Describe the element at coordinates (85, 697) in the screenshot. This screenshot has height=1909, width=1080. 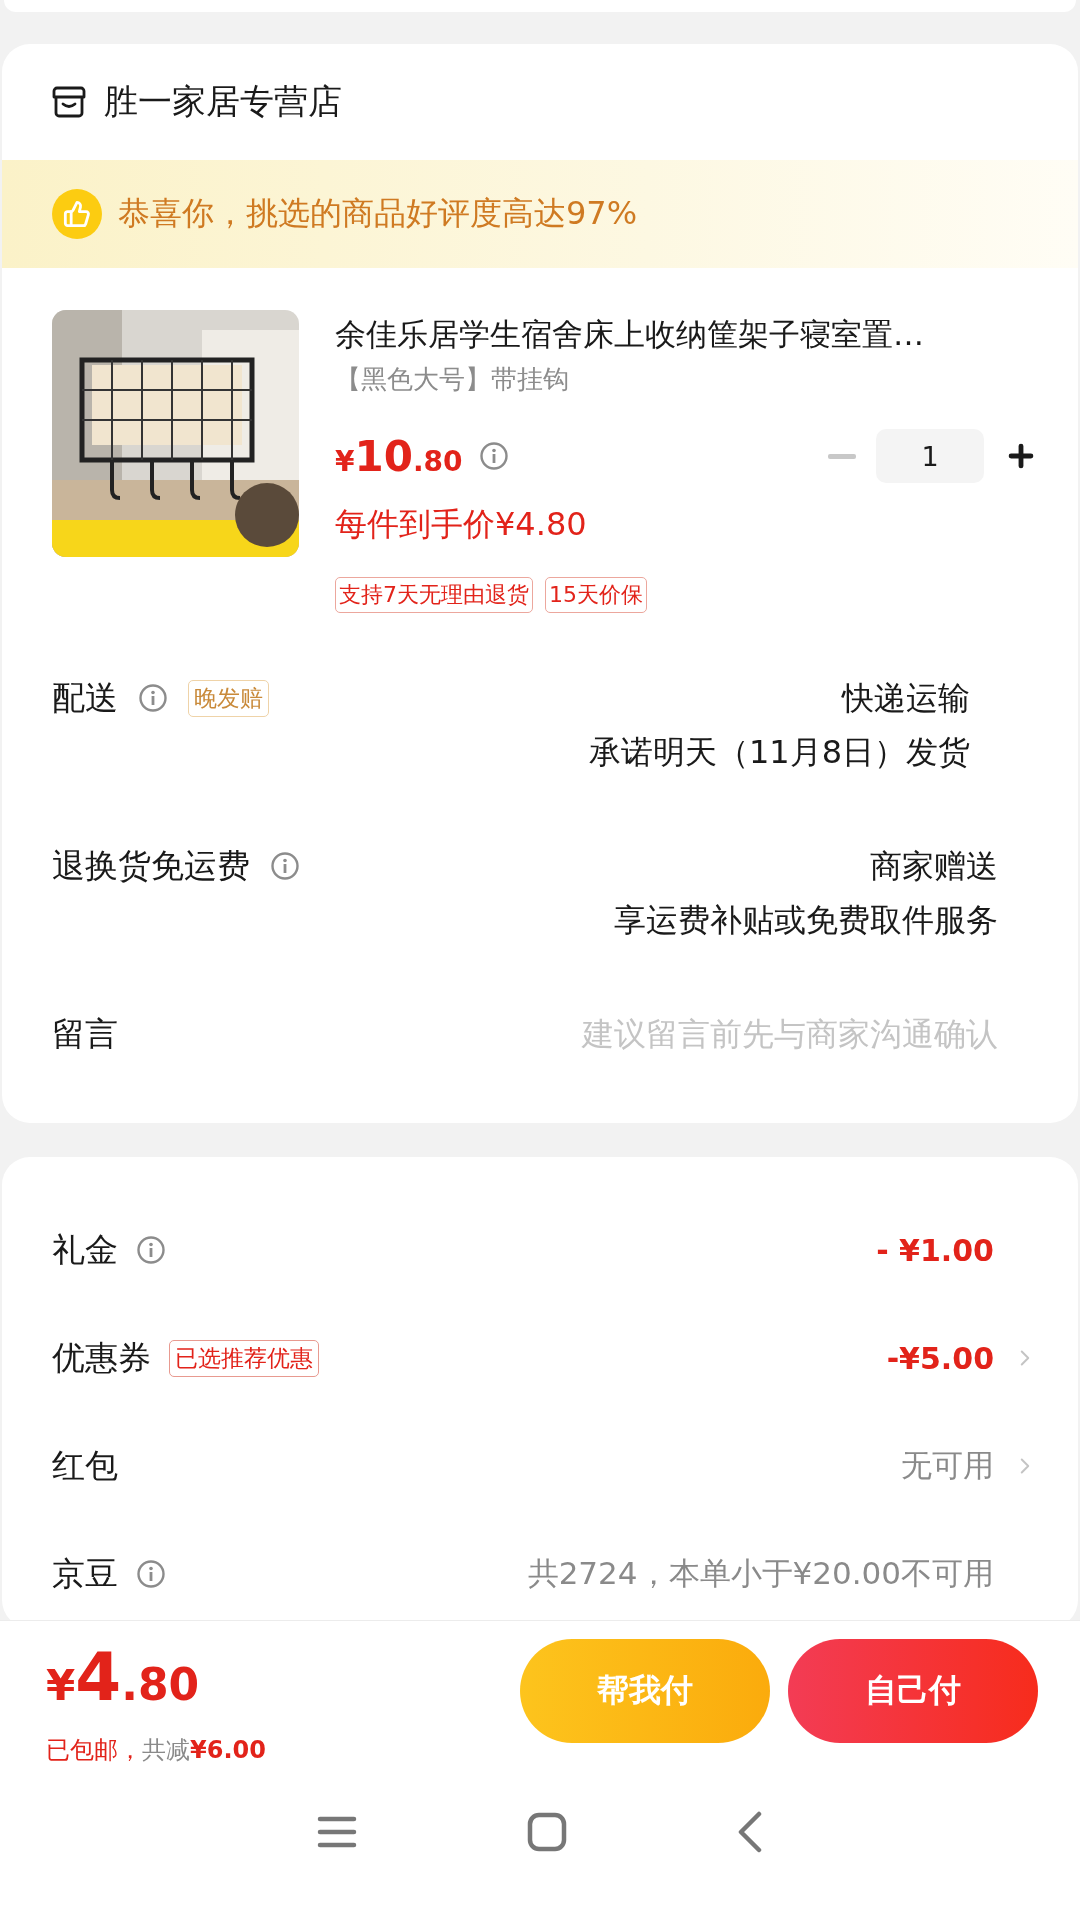
I see `row-label: 配送` at that location.